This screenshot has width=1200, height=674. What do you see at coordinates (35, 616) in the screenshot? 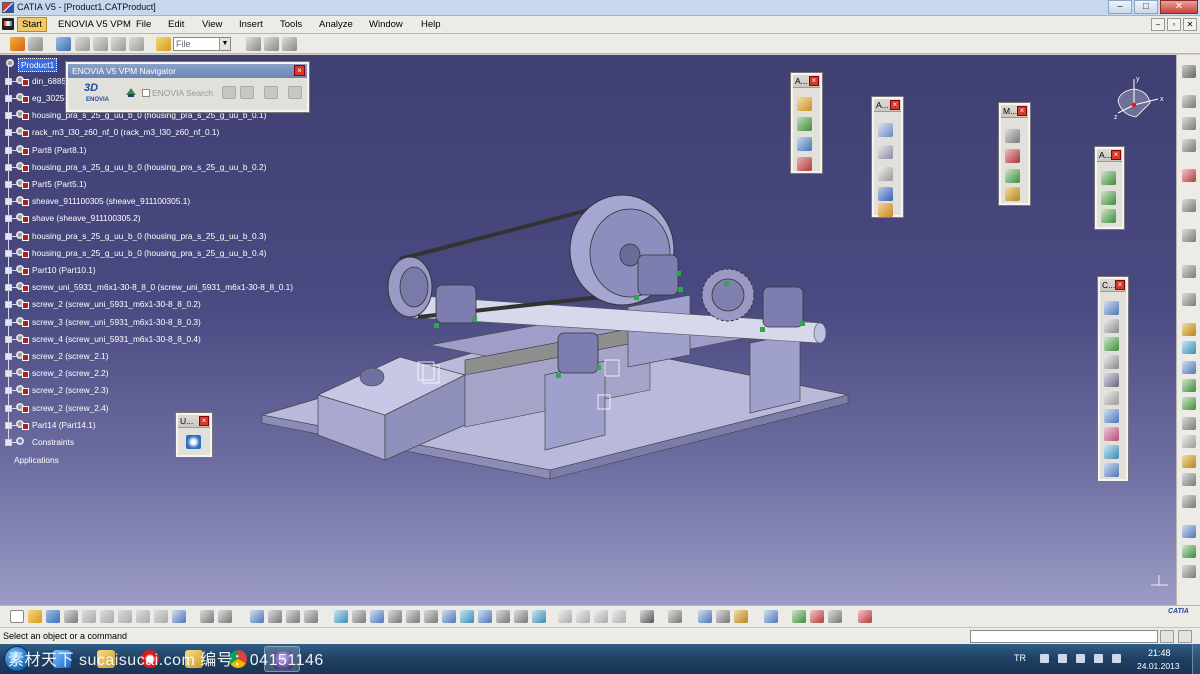
I see `open-icon` at bounding box center [35, 616].